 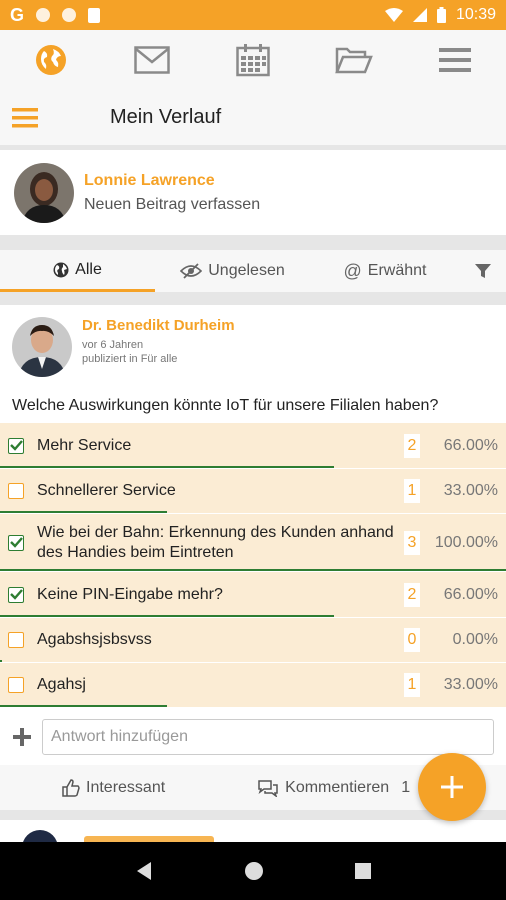 I want to click on comment-label: Kommentieren, so click(x=337, y=787).